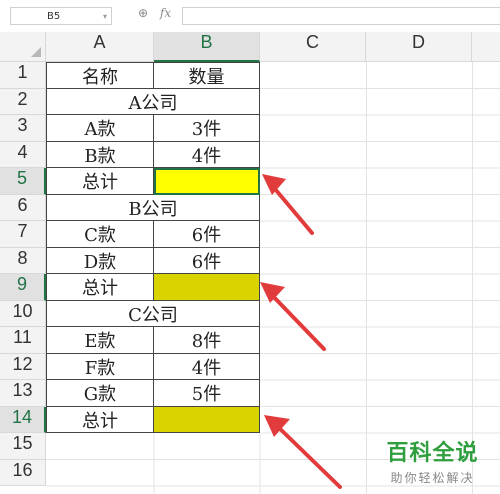  I want to click on name-box-value: B5, so click(54, 16).